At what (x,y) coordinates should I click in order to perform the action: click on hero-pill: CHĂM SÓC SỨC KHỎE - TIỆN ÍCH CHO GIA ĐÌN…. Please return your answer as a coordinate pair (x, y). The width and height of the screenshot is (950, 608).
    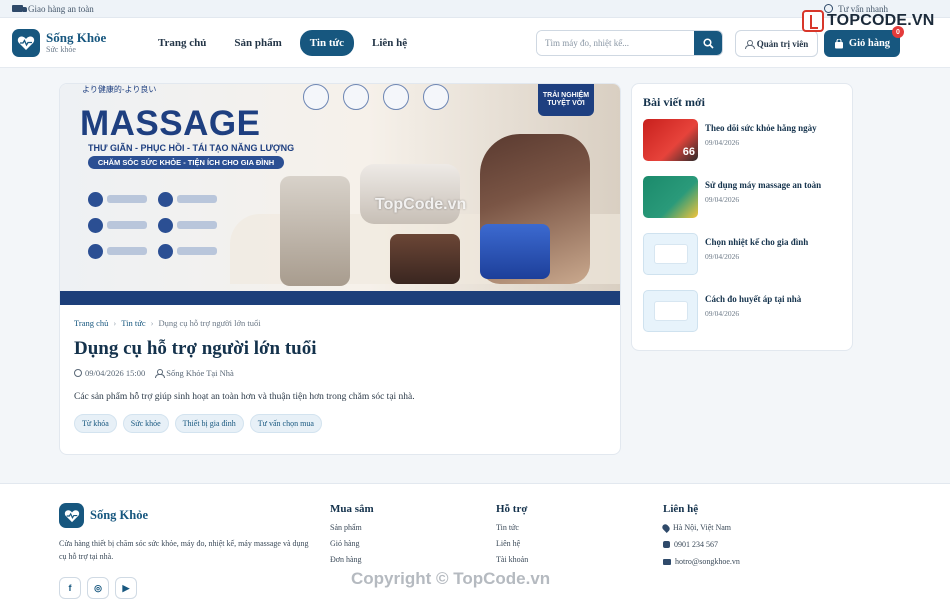
    Looking at the image, I should click on (186, 162).